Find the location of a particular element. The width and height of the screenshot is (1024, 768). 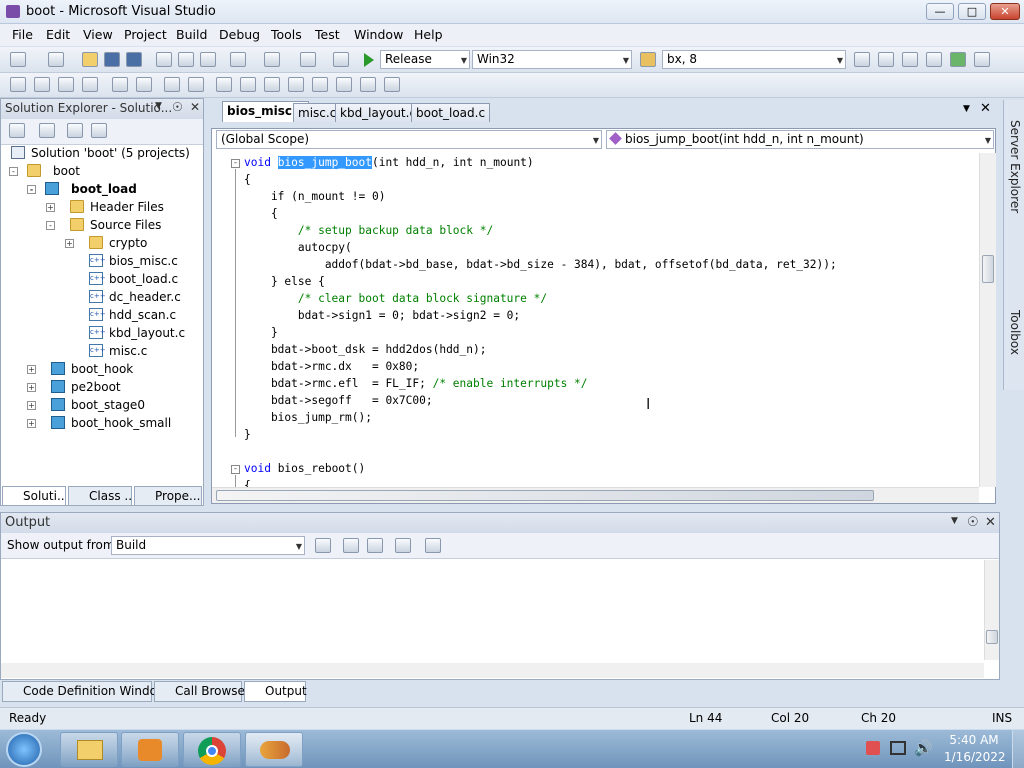

editor-horizontal-scrollbar is located at coordinates (595, 495).